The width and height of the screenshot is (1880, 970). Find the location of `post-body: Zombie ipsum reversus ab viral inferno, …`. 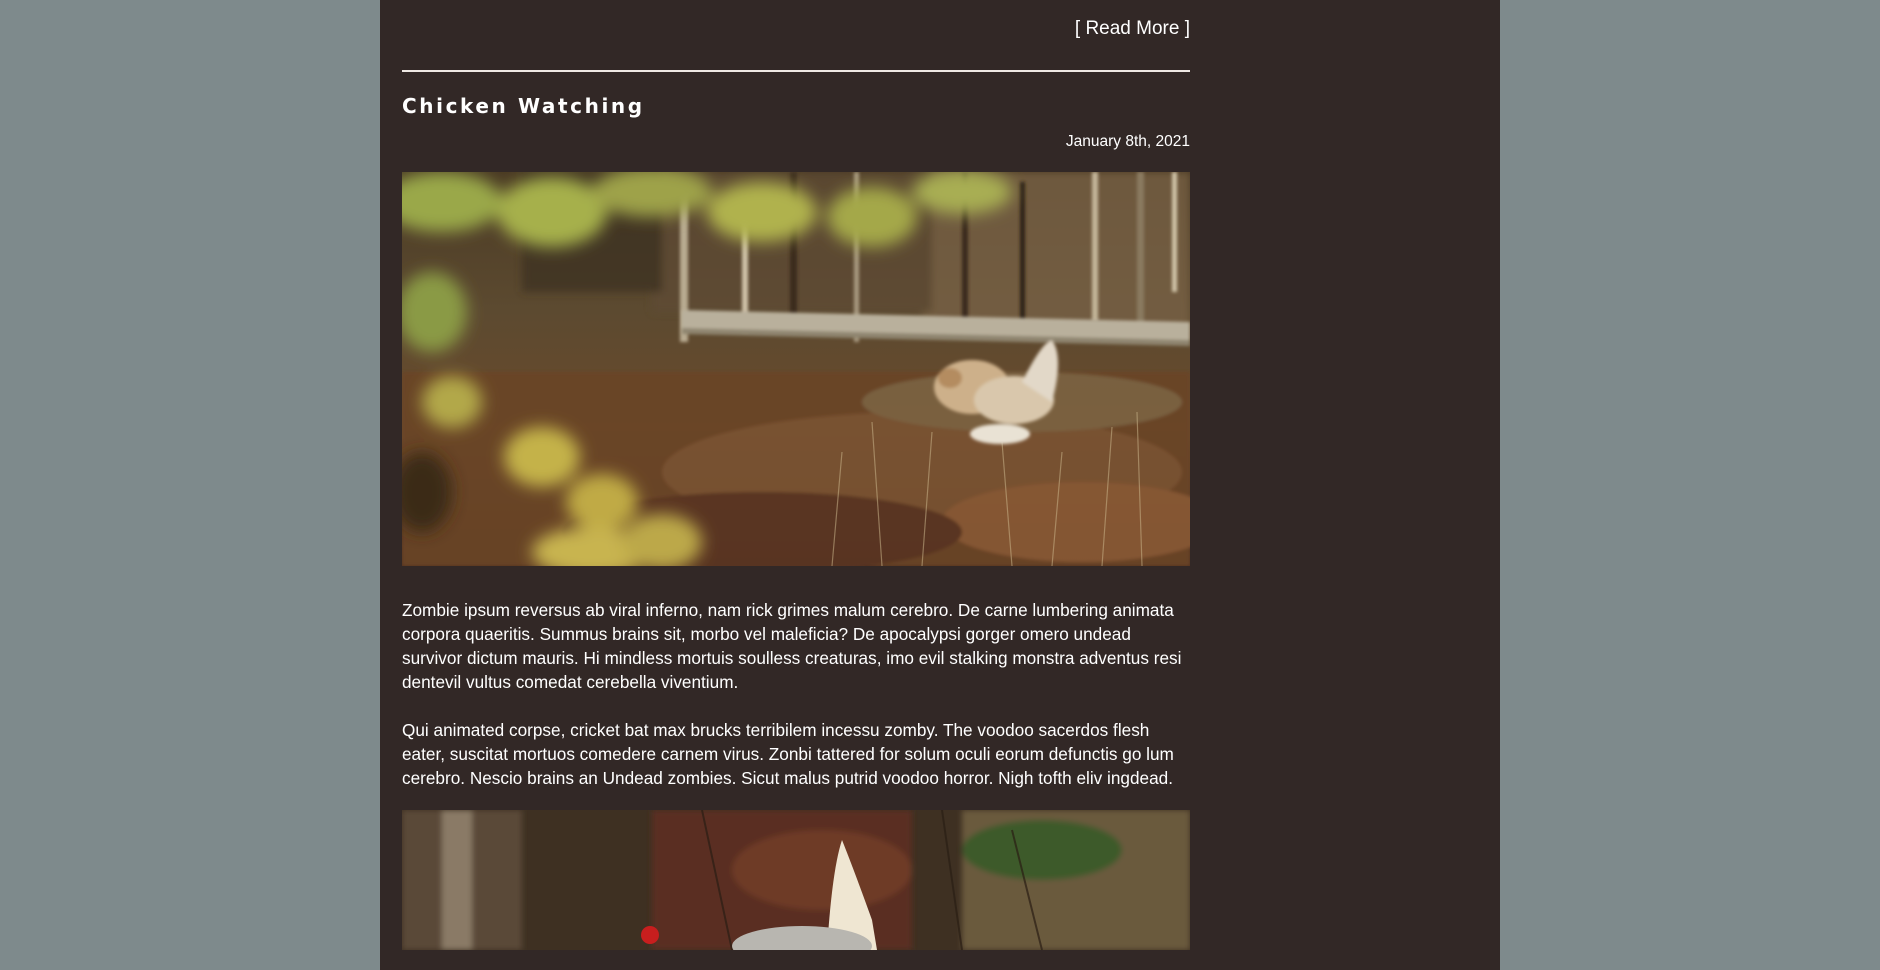

post-body: Zombie ipsum reversus ab viral inferno, … is located at coordinates (796, 694).